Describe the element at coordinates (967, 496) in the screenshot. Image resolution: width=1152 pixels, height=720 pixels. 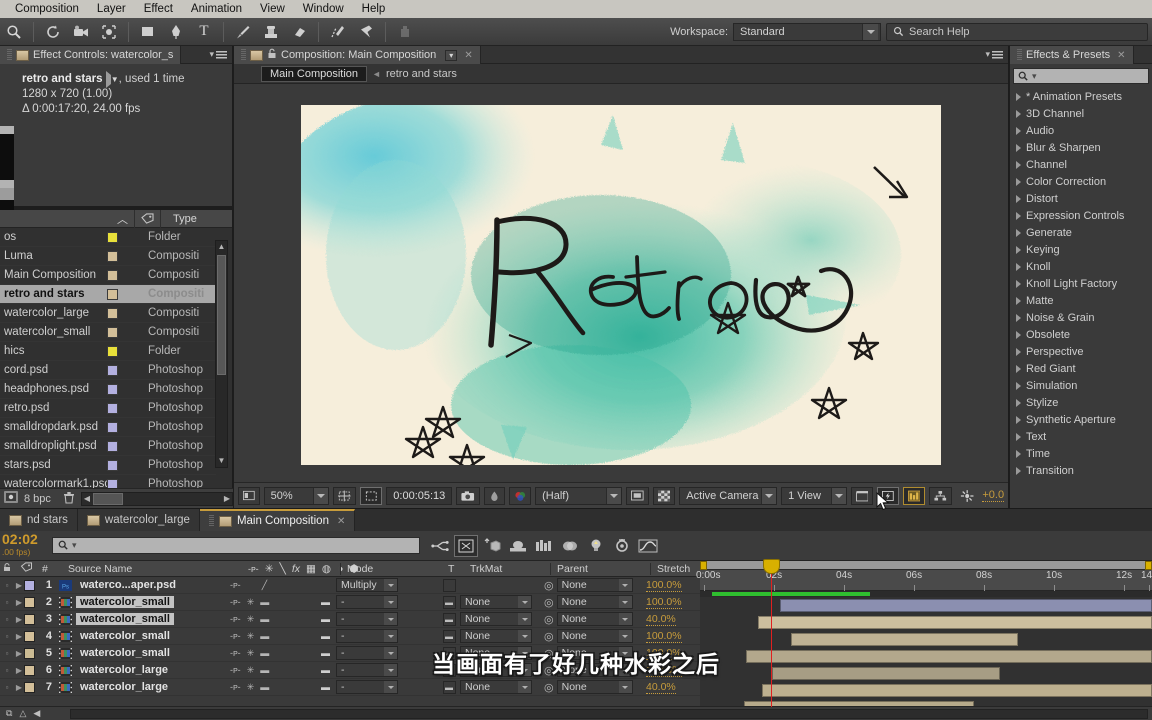
I see `exposure-reset-icon` at that location.